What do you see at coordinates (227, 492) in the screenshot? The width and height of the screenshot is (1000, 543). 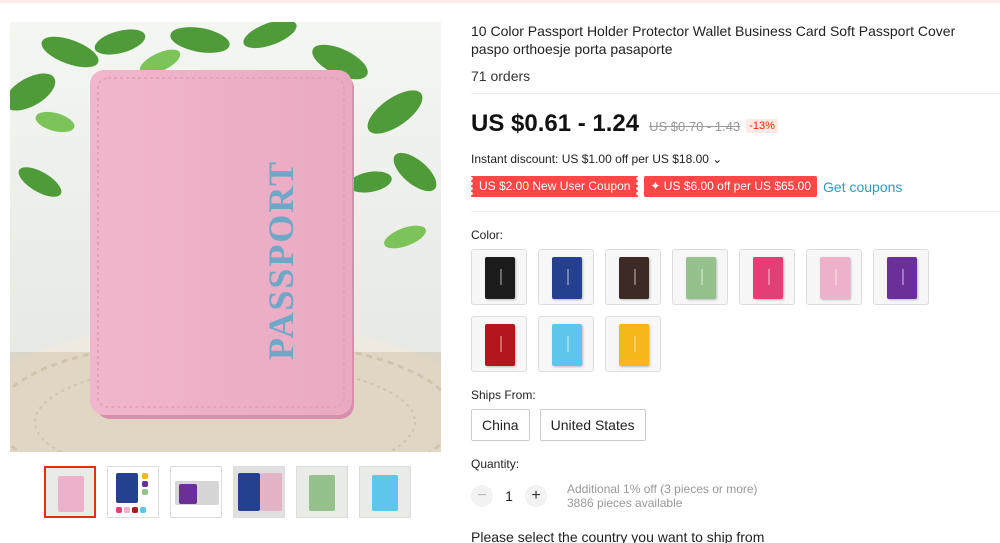 I see `thumbnail-strip` at bounding box center [227, 492].